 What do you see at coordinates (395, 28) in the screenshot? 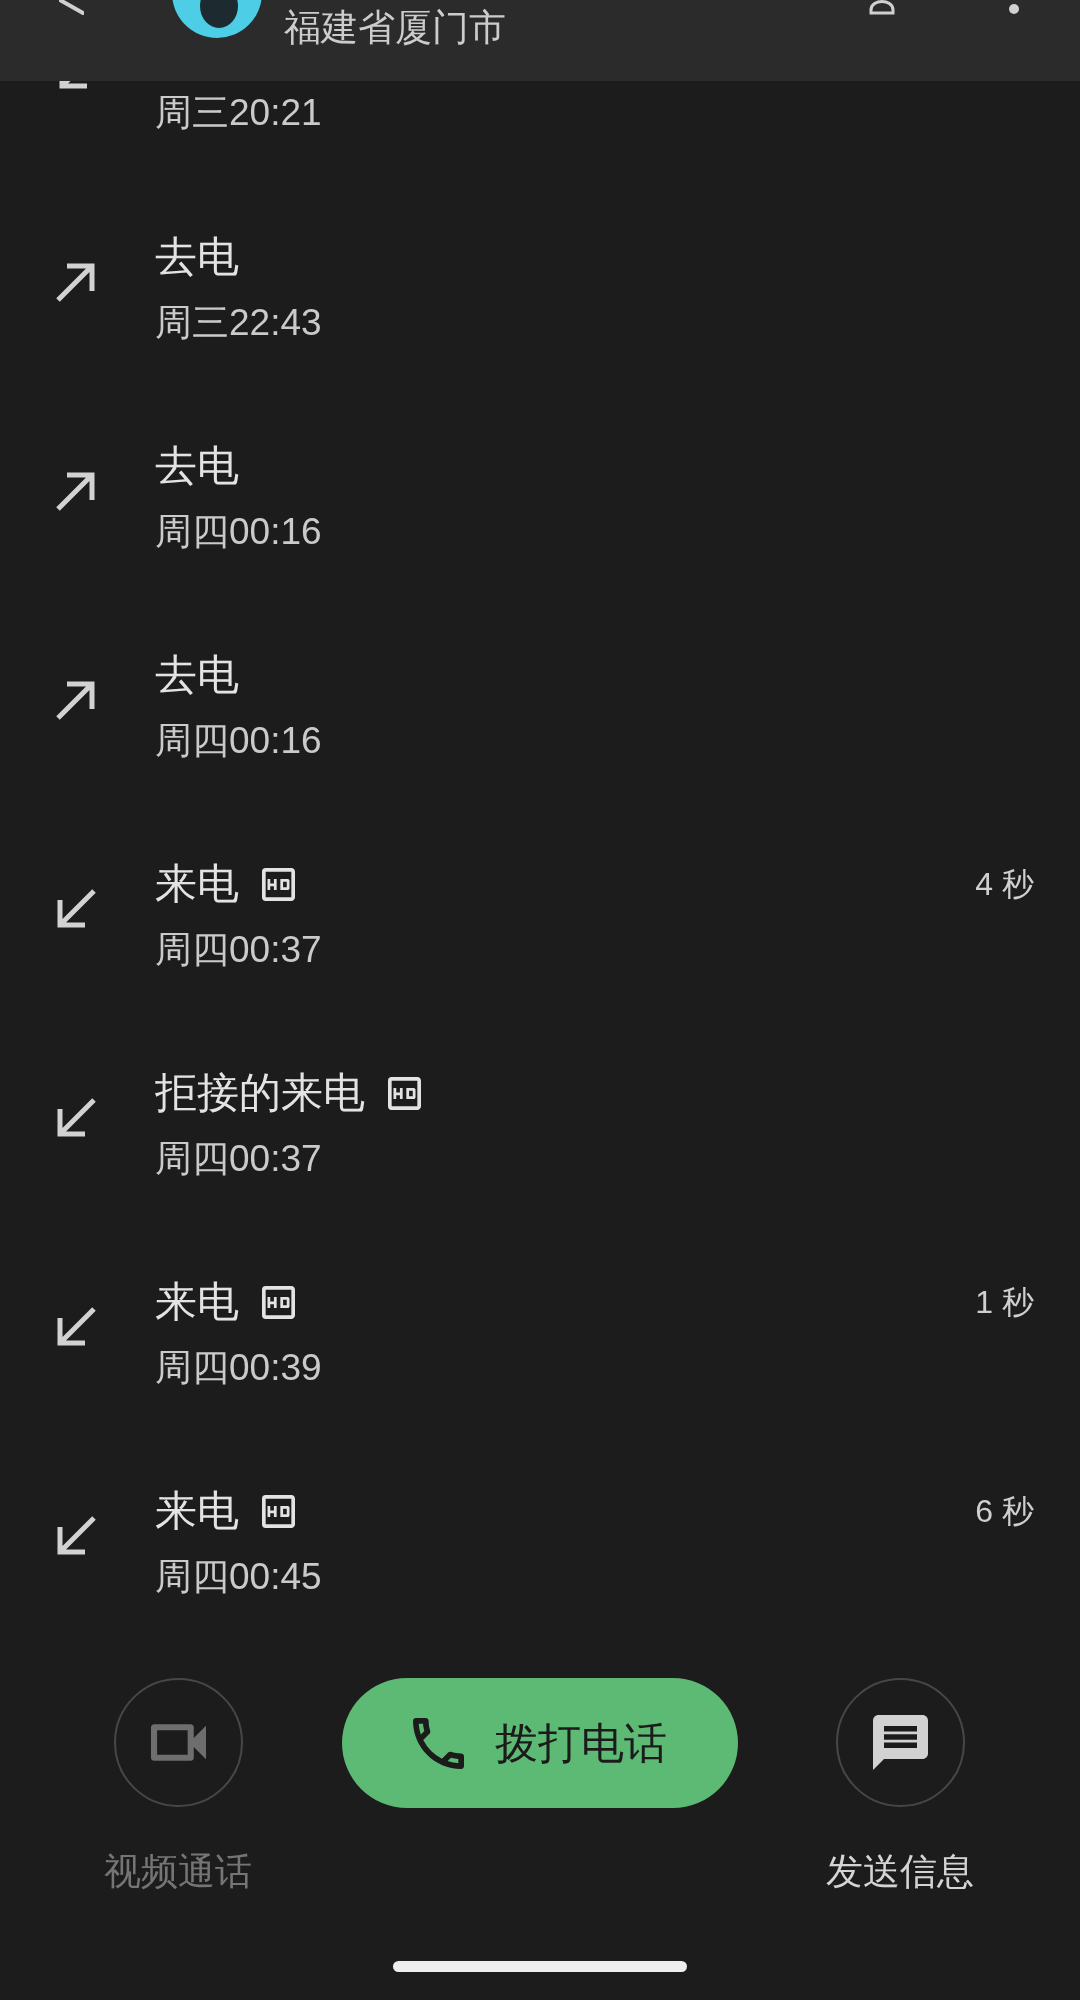
I see `location-subtitle: 福建省厦门市` at bounding box center [395, 28].